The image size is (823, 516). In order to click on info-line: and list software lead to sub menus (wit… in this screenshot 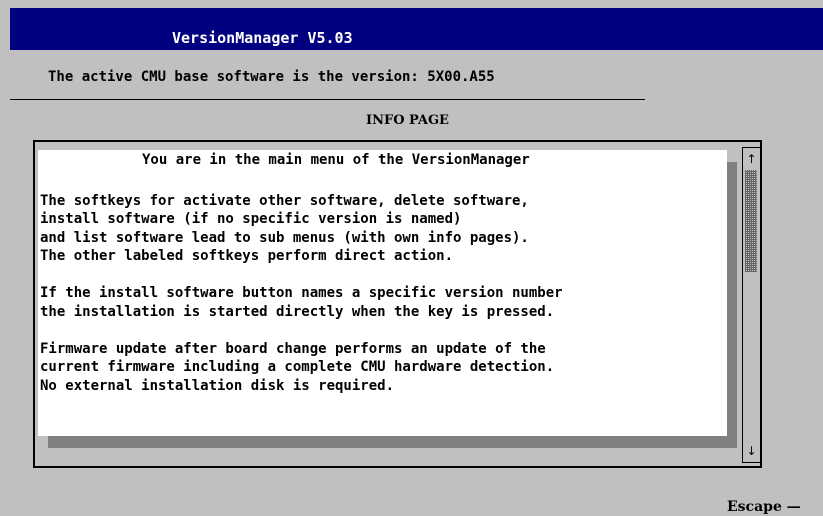, I will do `click(284, 237)`.